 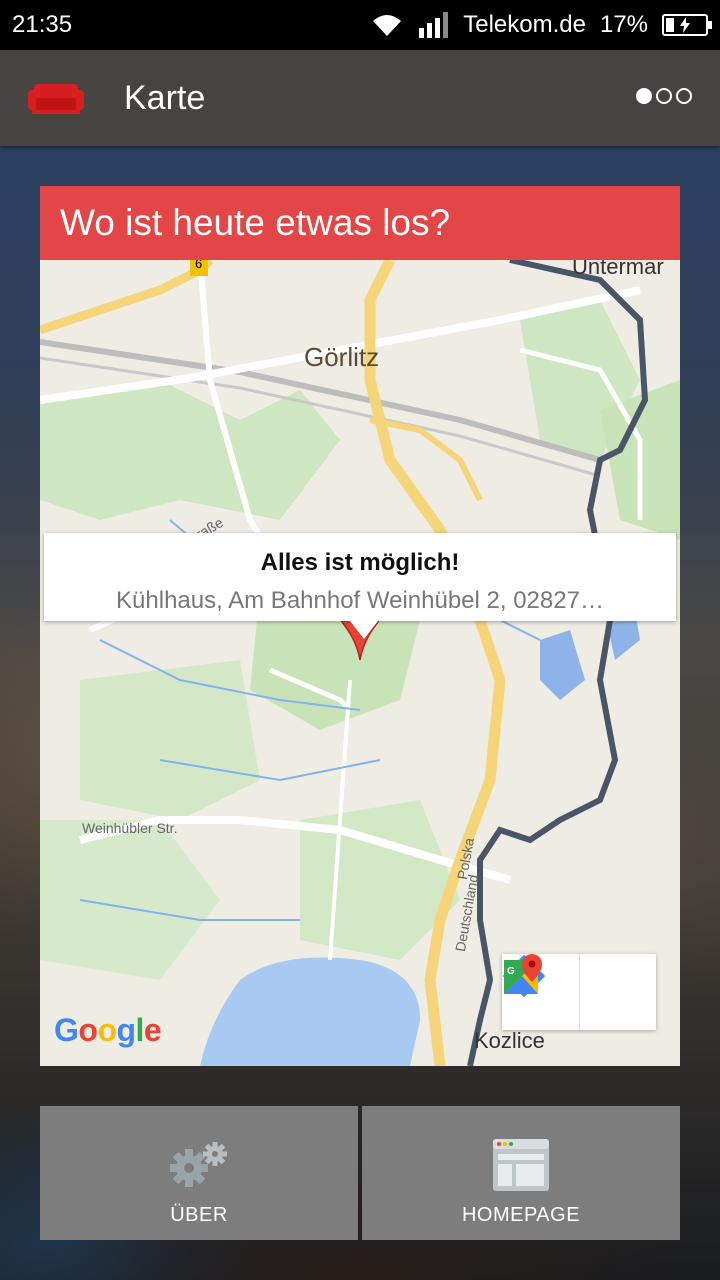 I want to click on map-toolbar: G, so click(x=579, y=992).